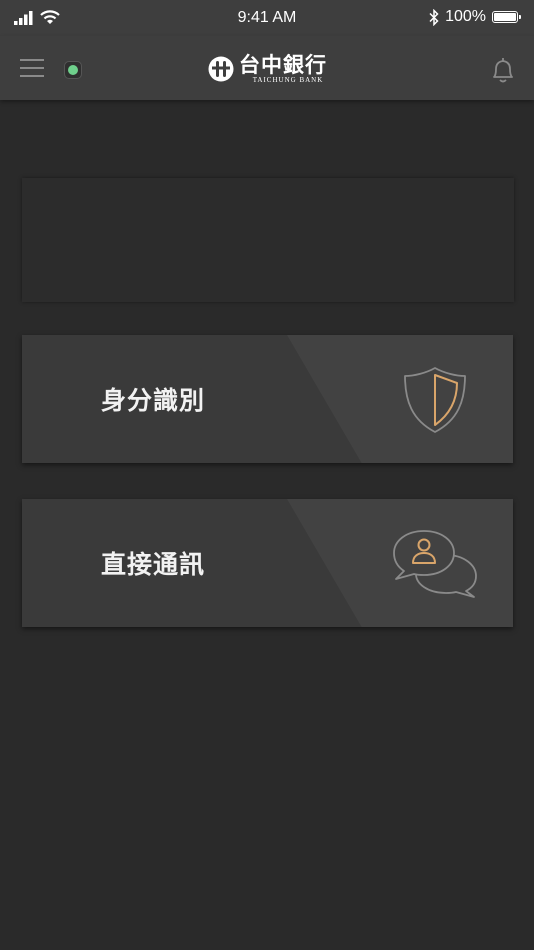 This screenshot has width=534, height=950. Describe the element at coordinates (400, 399) in the screenshot. I see `card-accent-panel` at that location.